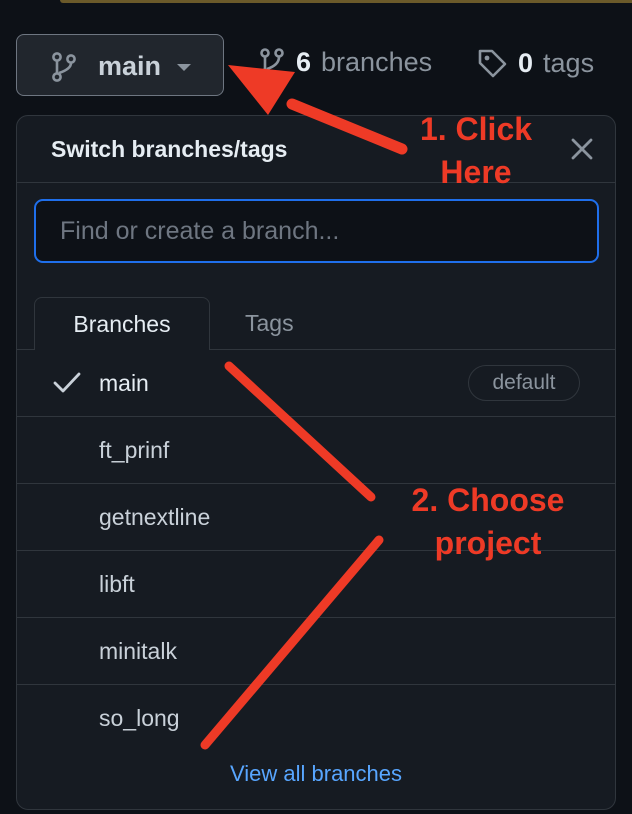  What do you see at coordinates (535, 63) in the screenshot?
I see `tags-count-link: 0 tags` at bounding box center [535, 63].